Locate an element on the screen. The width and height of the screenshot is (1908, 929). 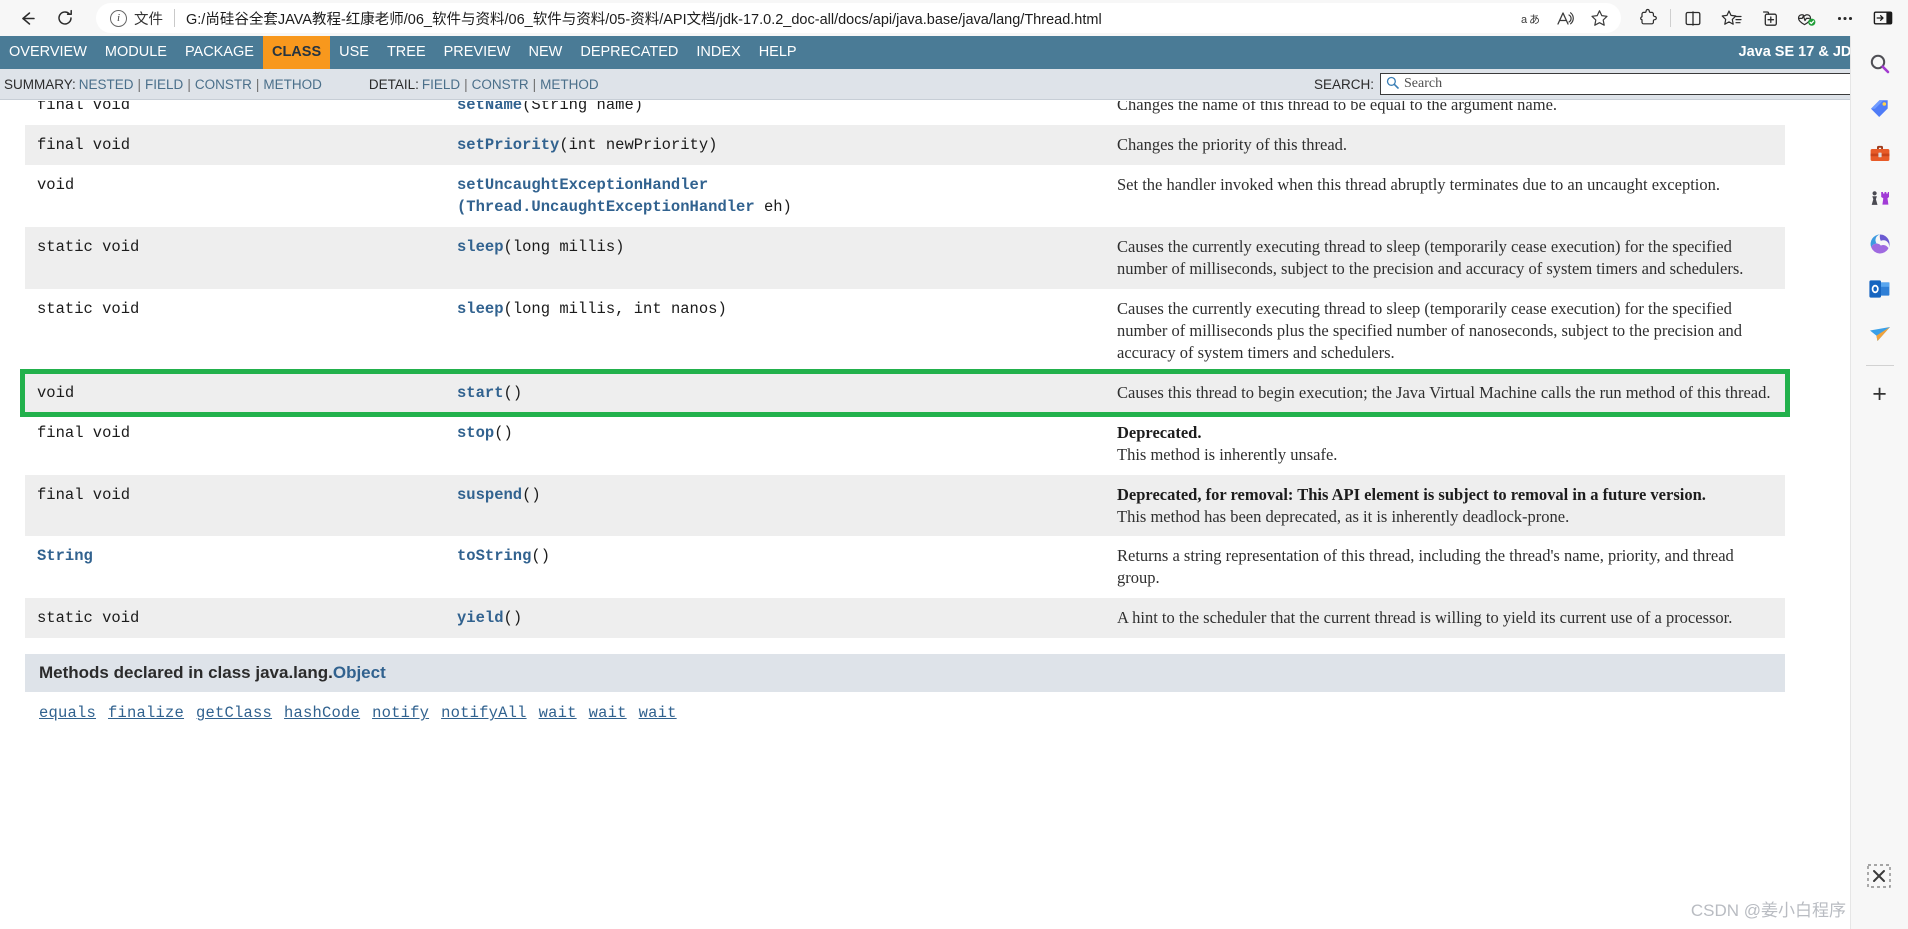
detail-link-field: FIELD is located at coordinates (441, 84).